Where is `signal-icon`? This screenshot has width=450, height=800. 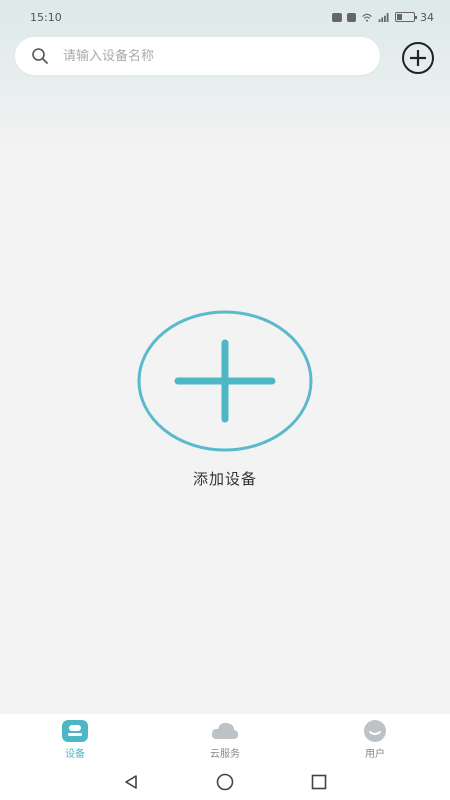 signal-icon is located at coordinates (383, 17).